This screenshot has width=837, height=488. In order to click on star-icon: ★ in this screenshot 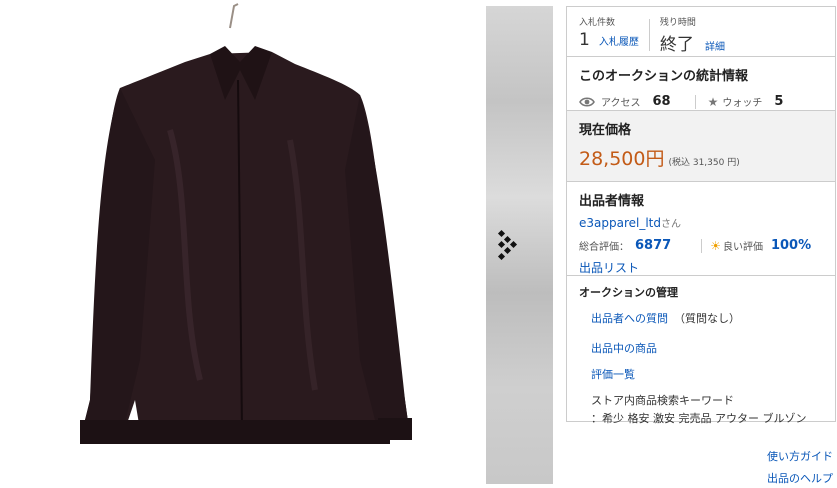, I will do `click(713, 101)`.